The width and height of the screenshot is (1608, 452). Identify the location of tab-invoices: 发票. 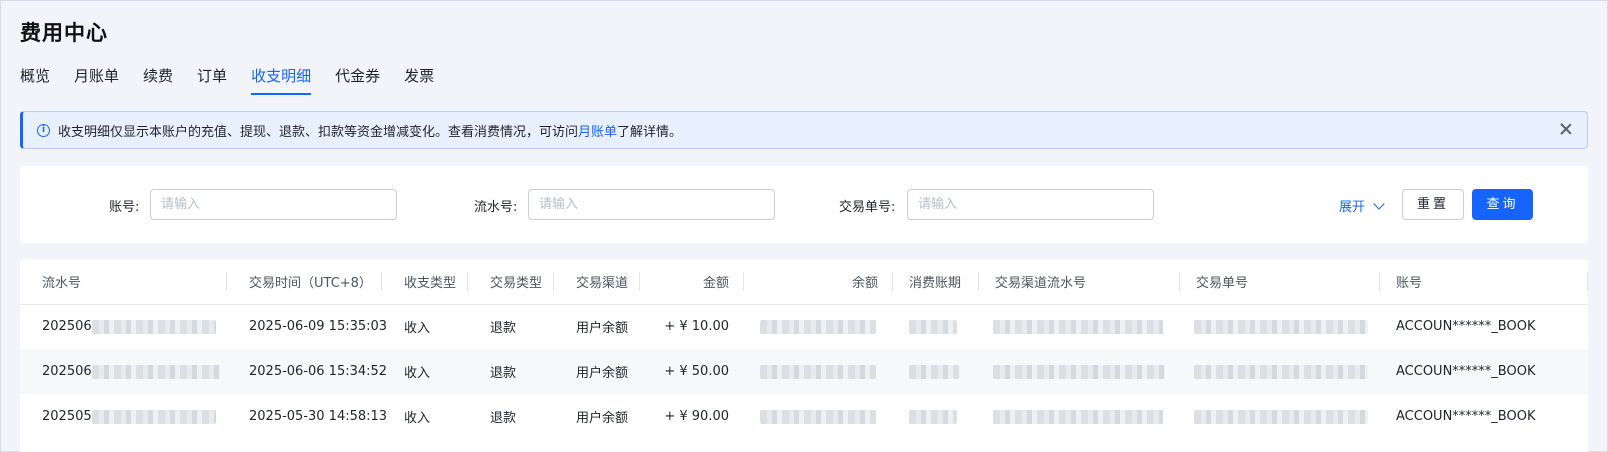
(419, 80).